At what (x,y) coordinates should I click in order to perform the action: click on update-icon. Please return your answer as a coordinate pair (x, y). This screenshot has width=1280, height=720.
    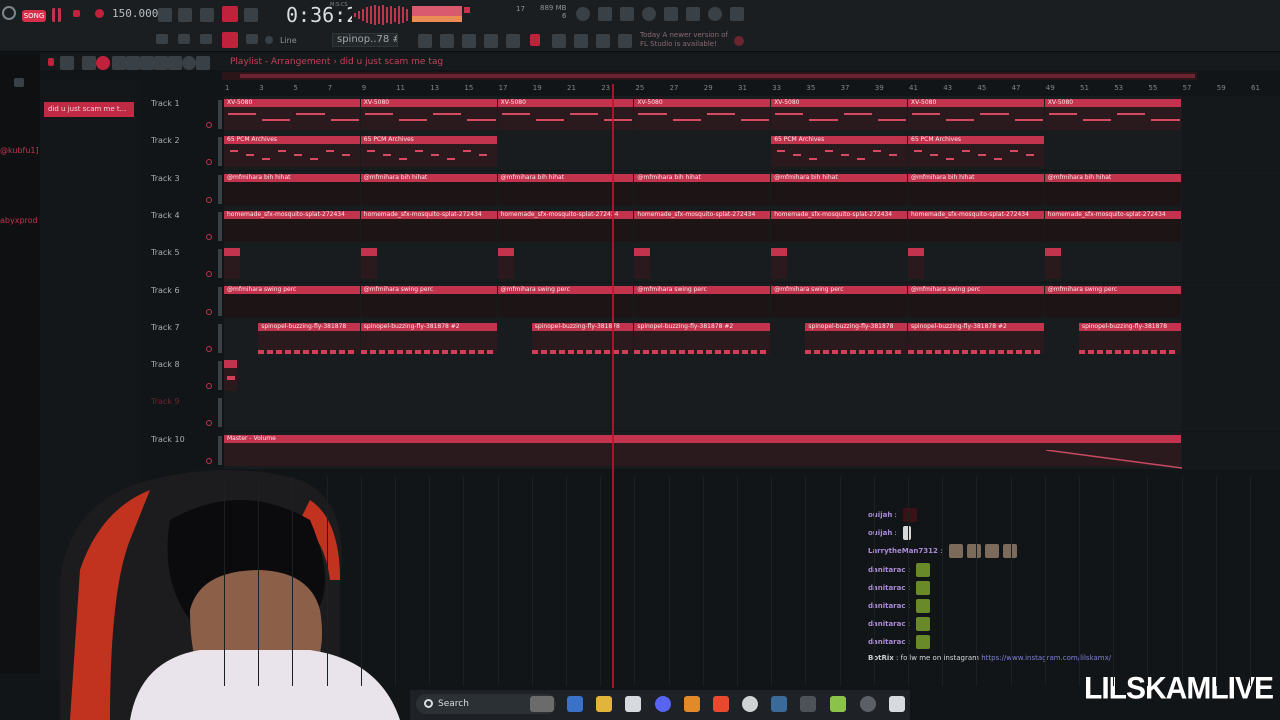
    Looking at the image, I should click on (739, 41).